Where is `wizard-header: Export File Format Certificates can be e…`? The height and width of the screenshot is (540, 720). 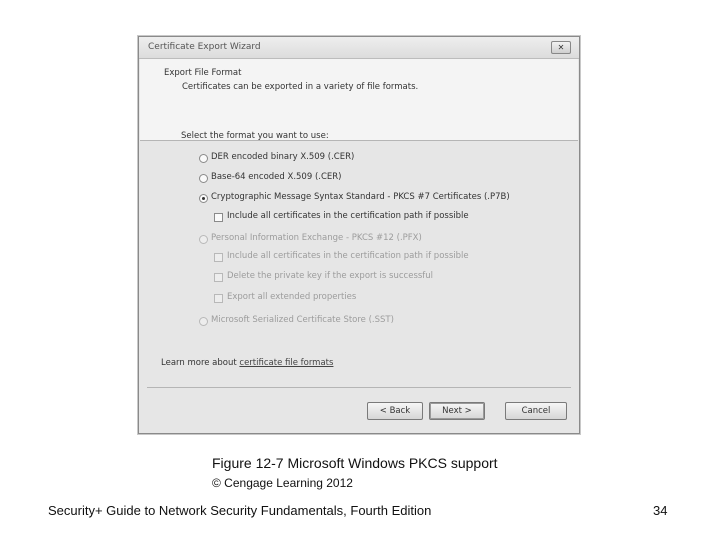
wizard-header: Export File Format Certificates can be e… is located at coordinates (359, 100).